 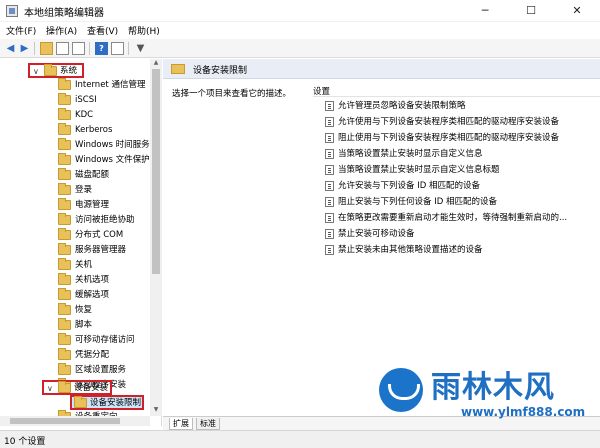 I want to click on filter-icon: ▼, so click(x=140, y=48).